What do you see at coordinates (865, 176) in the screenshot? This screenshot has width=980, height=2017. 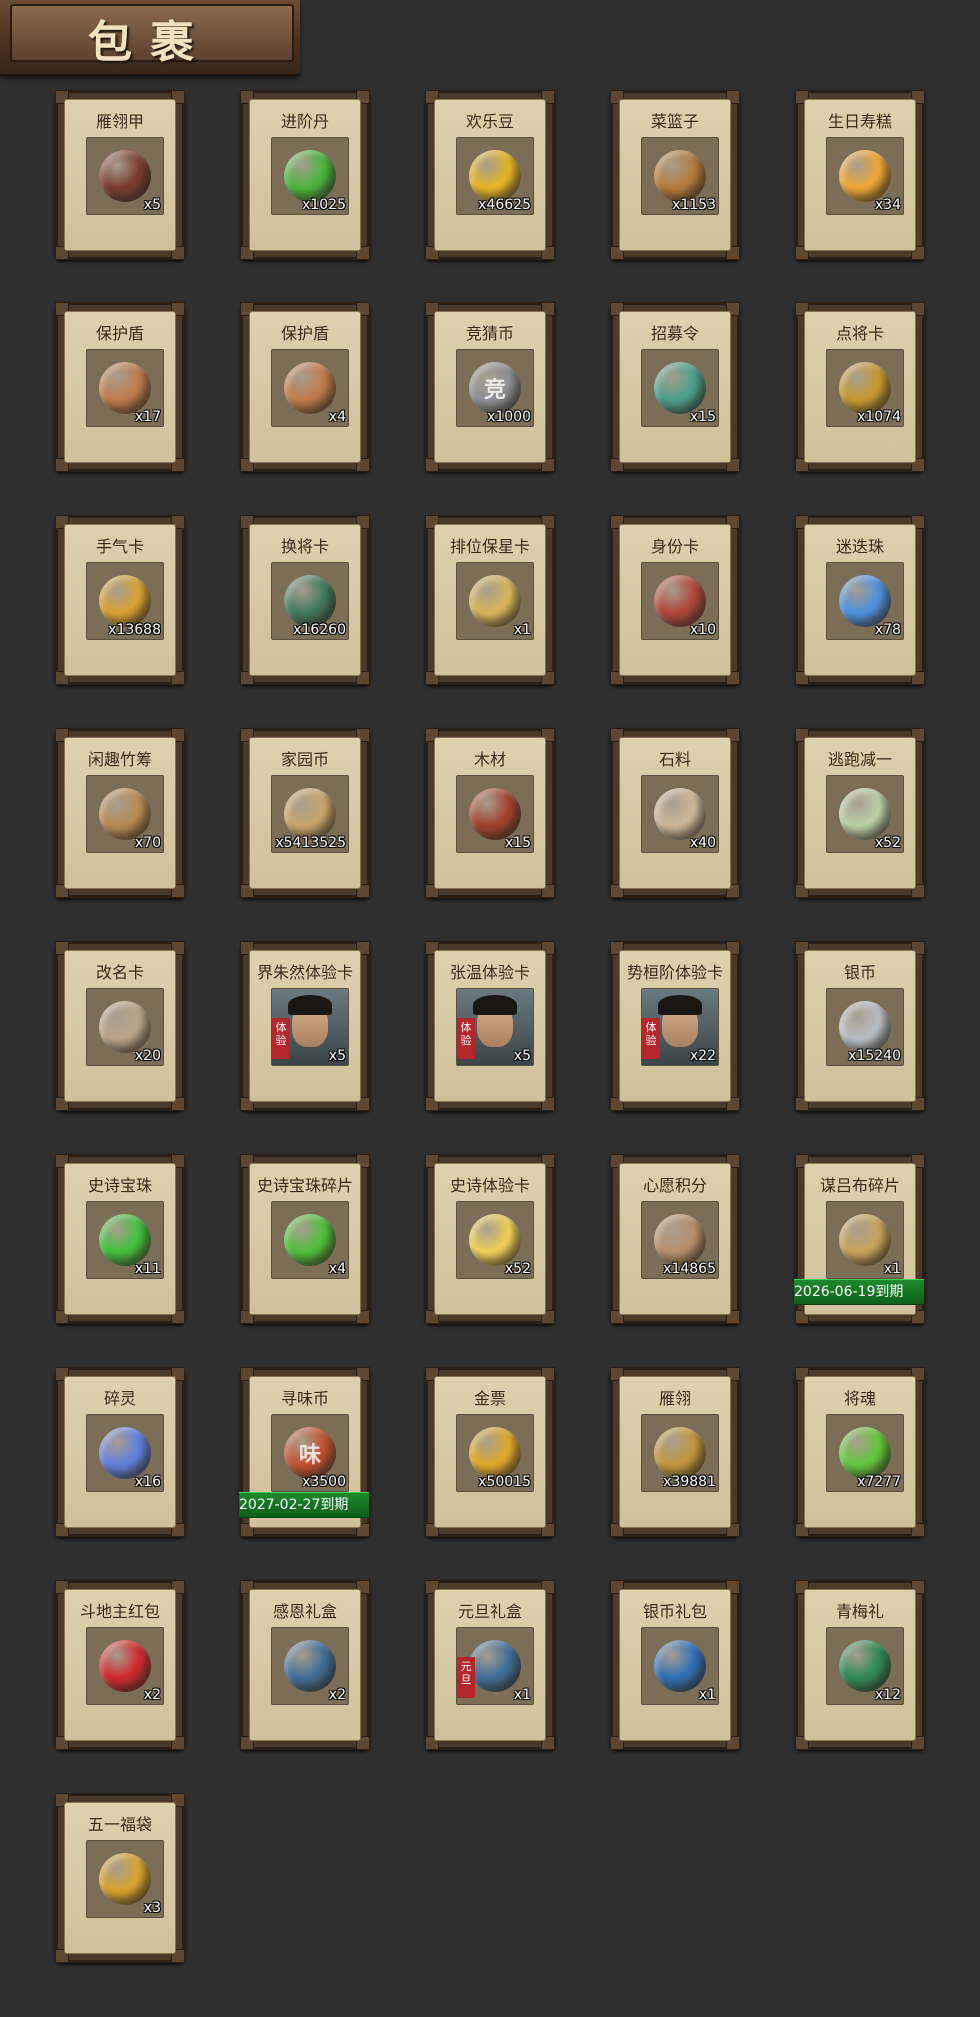 I see `birthday-cake-icon` at bounding box center [865, 176].